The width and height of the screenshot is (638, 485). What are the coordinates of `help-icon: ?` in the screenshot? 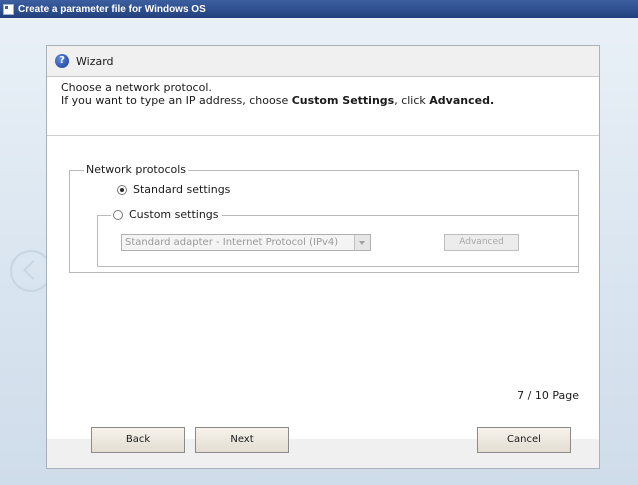 It's located at (62, 61).